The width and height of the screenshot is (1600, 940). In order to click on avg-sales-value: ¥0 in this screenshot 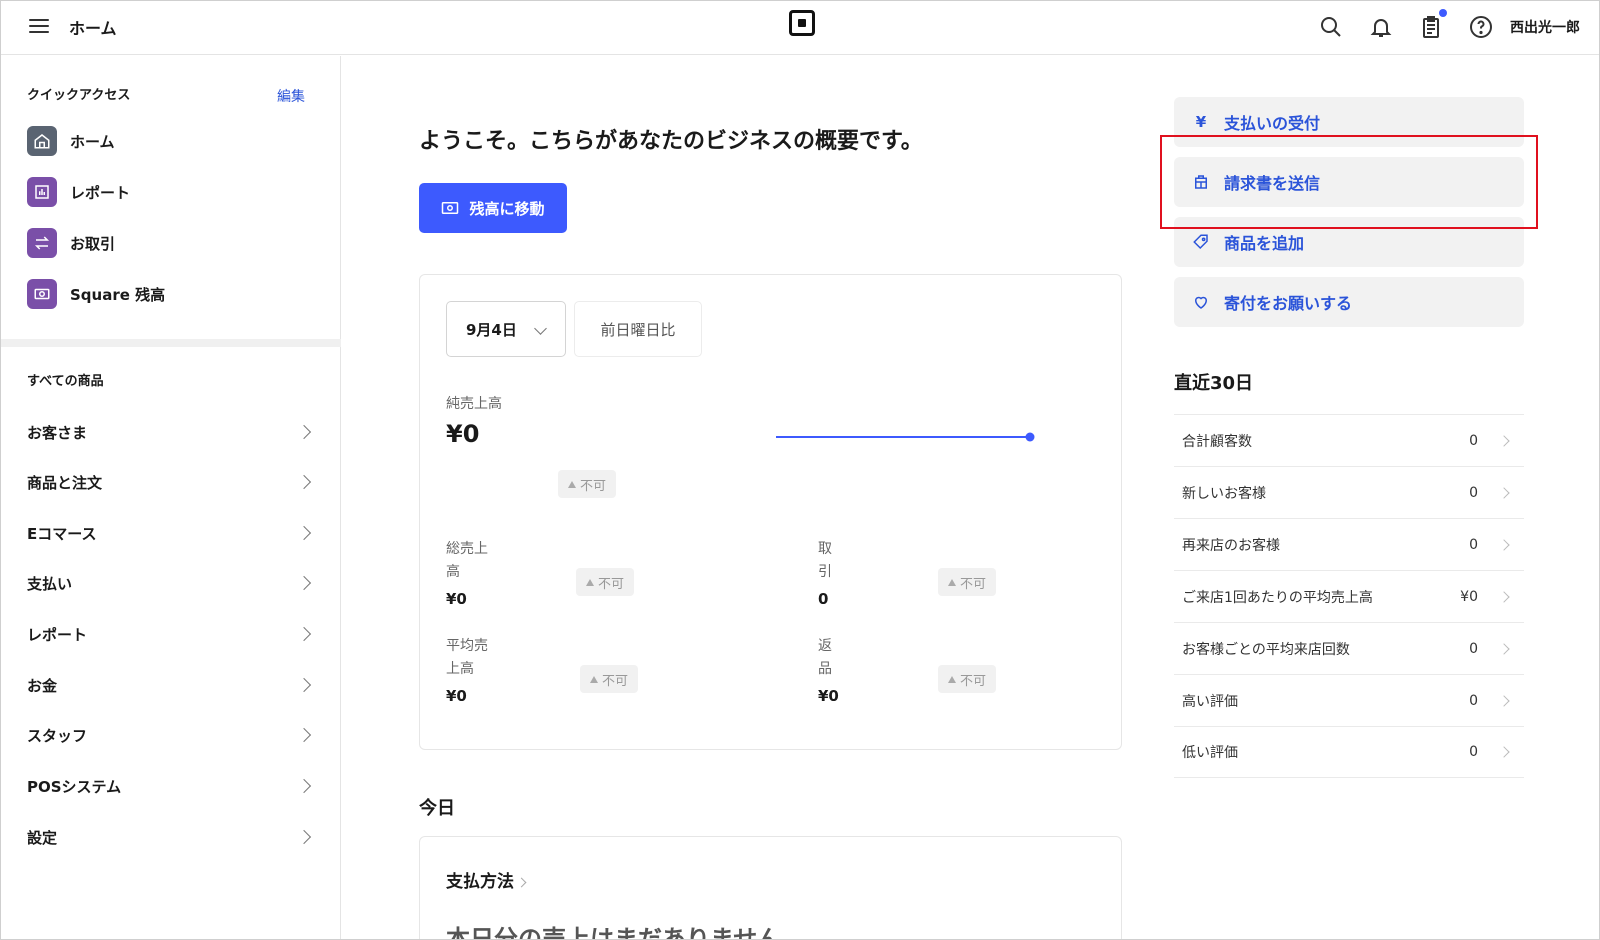, I will do `click(456, 696)`.